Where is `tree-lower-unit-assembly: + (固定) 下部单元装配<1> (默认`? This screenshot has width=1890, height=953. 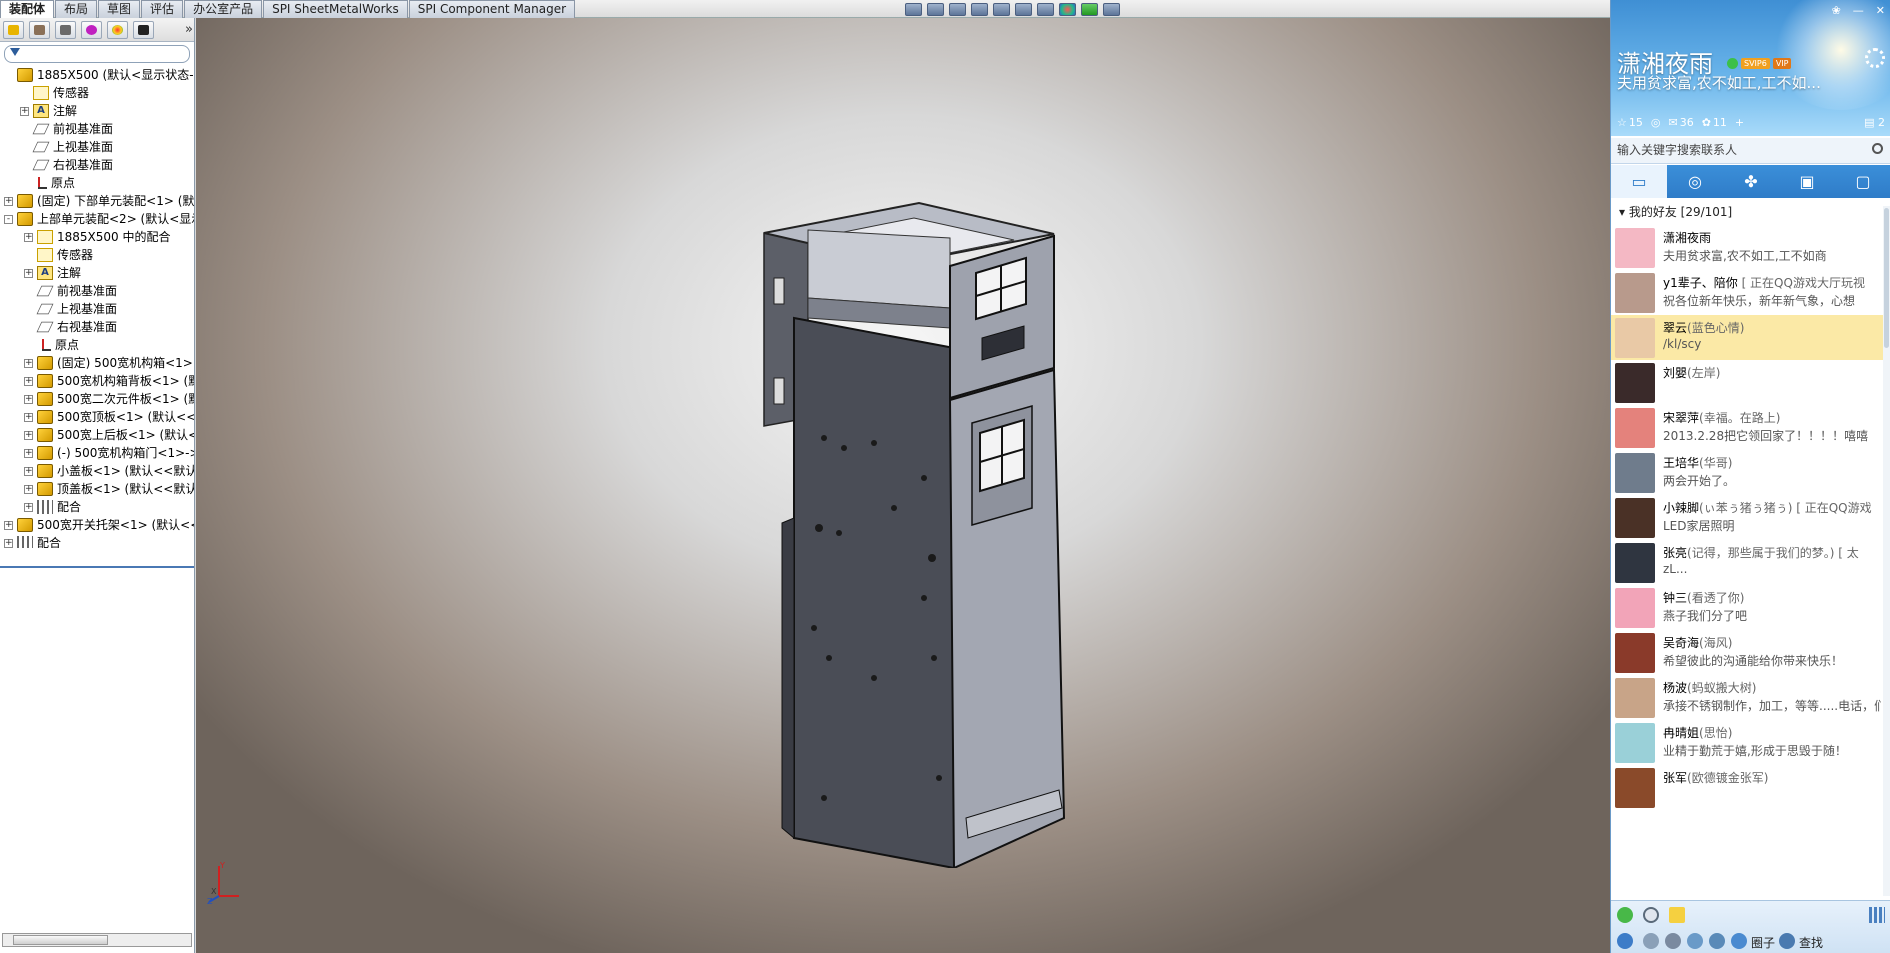 tree-lower-unit-assembly: + (固定) 下部单元装配<1> (默认 is located at coordinates (99, 201).